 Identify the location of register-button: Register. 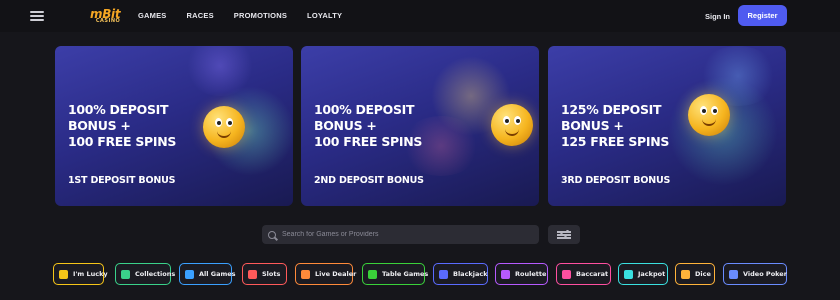
(762, 15).